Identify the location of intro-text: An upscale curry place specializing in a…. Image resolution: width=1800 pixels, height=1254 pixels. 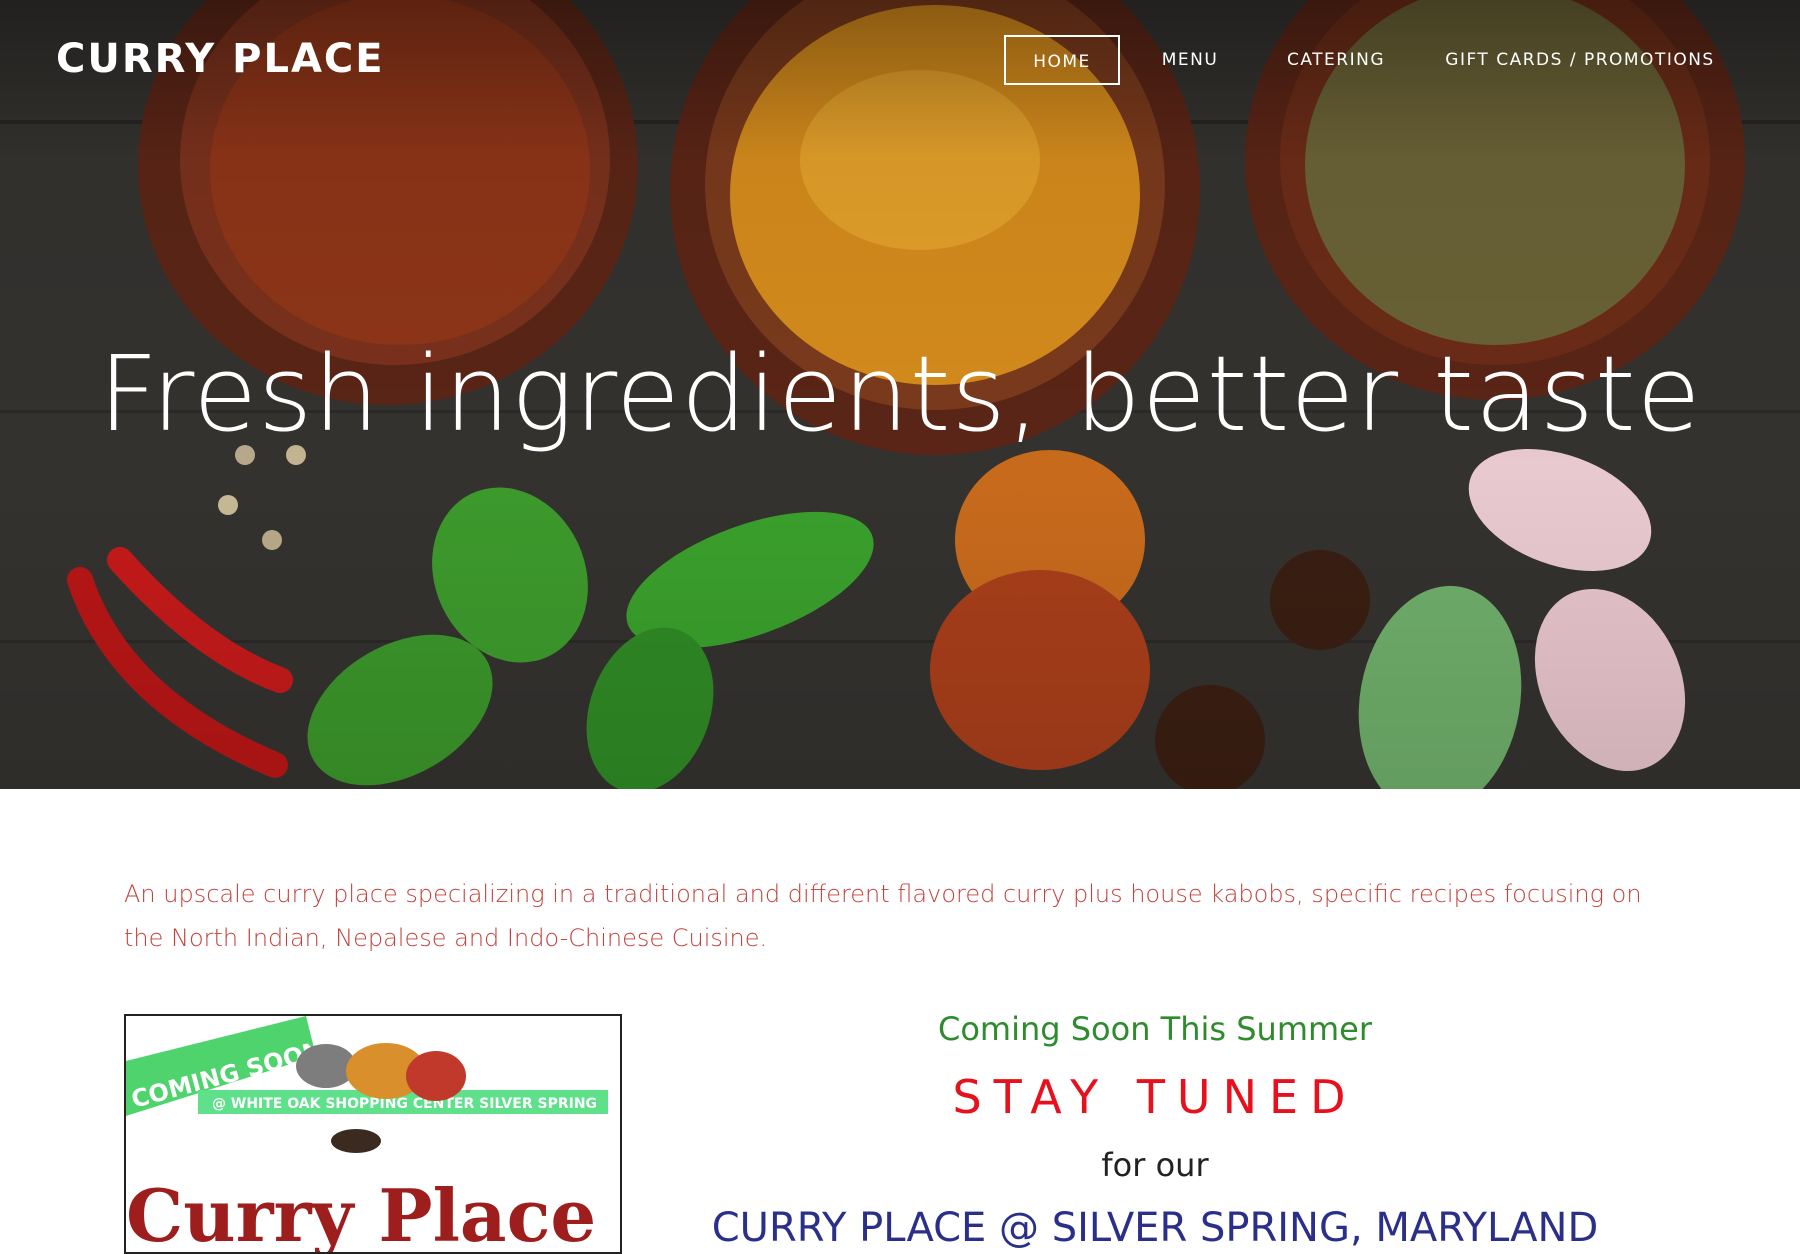
(883, 916).